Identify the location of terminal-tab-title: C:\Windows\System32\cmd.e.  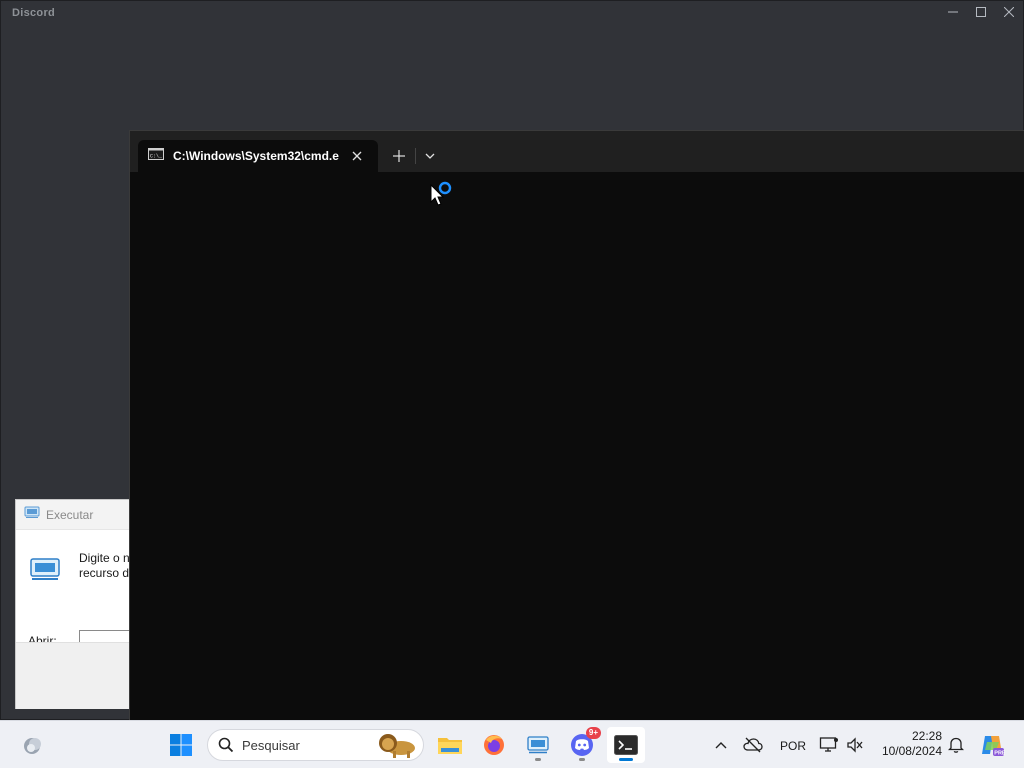
(256, 156).